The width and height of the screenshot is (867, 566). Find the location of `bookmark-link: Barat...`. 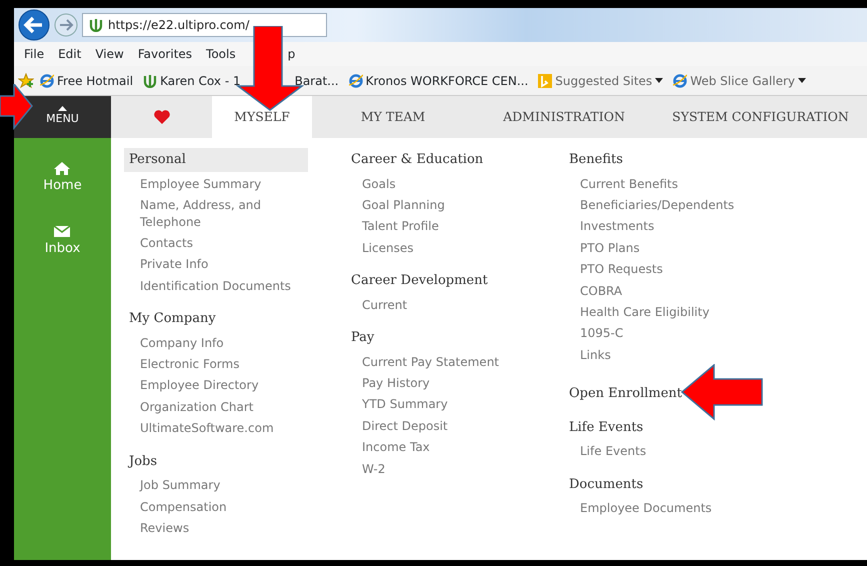

bookmark-link: Barat... is located at coordinates (316, 81).